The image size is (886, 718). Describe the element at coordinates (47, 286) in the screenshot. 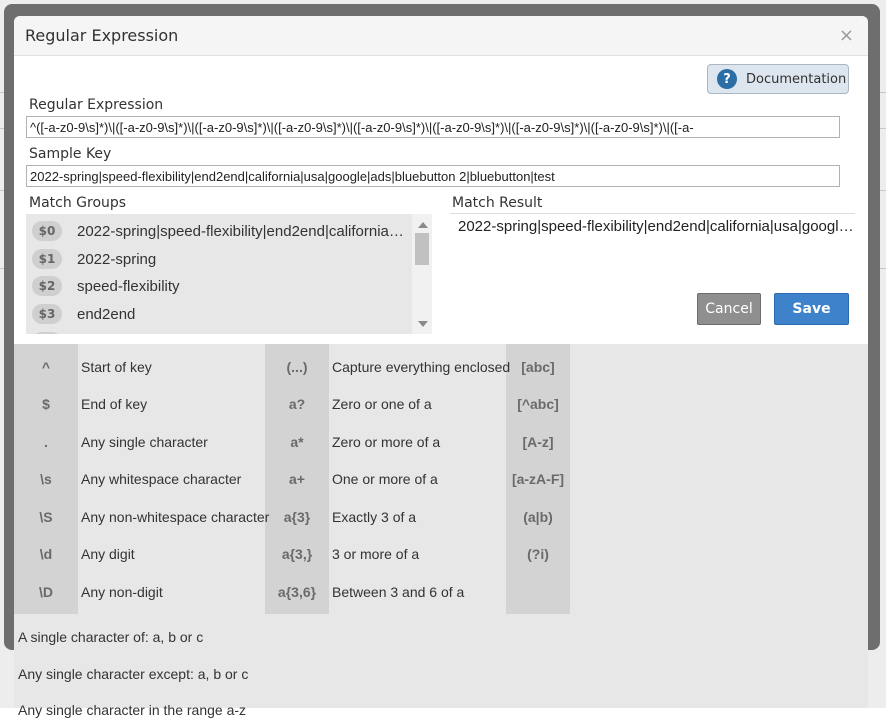

I see `group-badge: $2` at that location.